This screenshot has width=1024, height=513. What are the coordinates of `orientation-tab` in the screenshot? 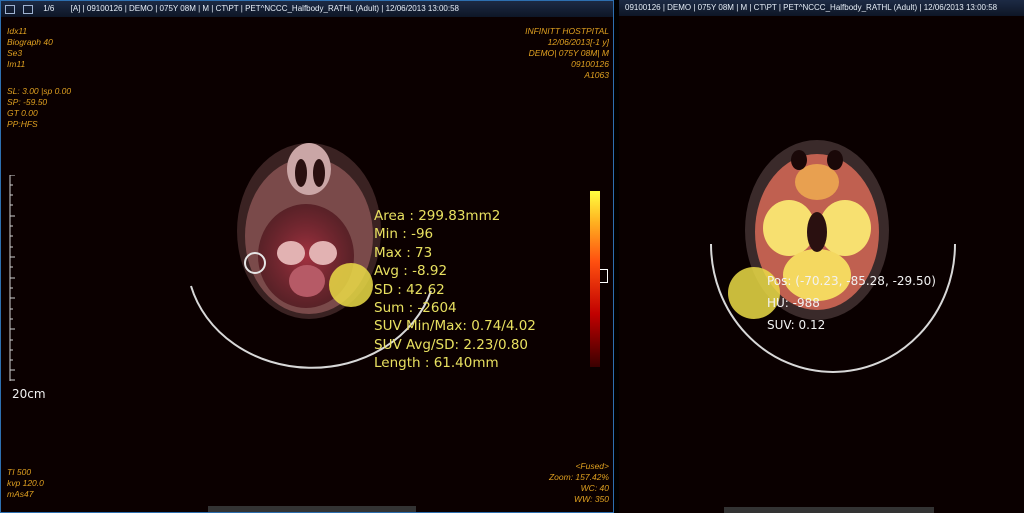 It's located at (312, 509).